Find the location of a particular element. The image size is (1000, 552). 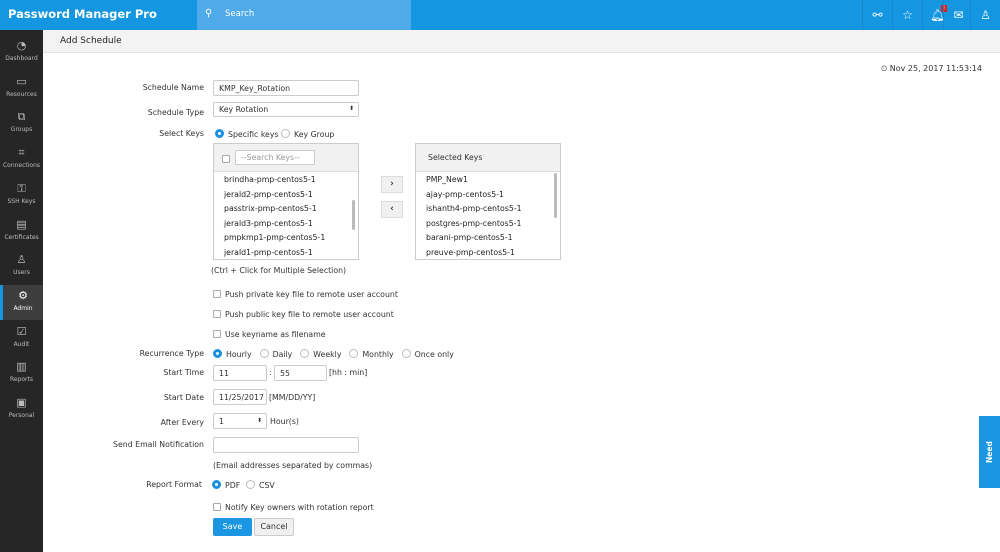

list-item: jerald1-pmp-centos5-1 is located at coordinates (286, 255).